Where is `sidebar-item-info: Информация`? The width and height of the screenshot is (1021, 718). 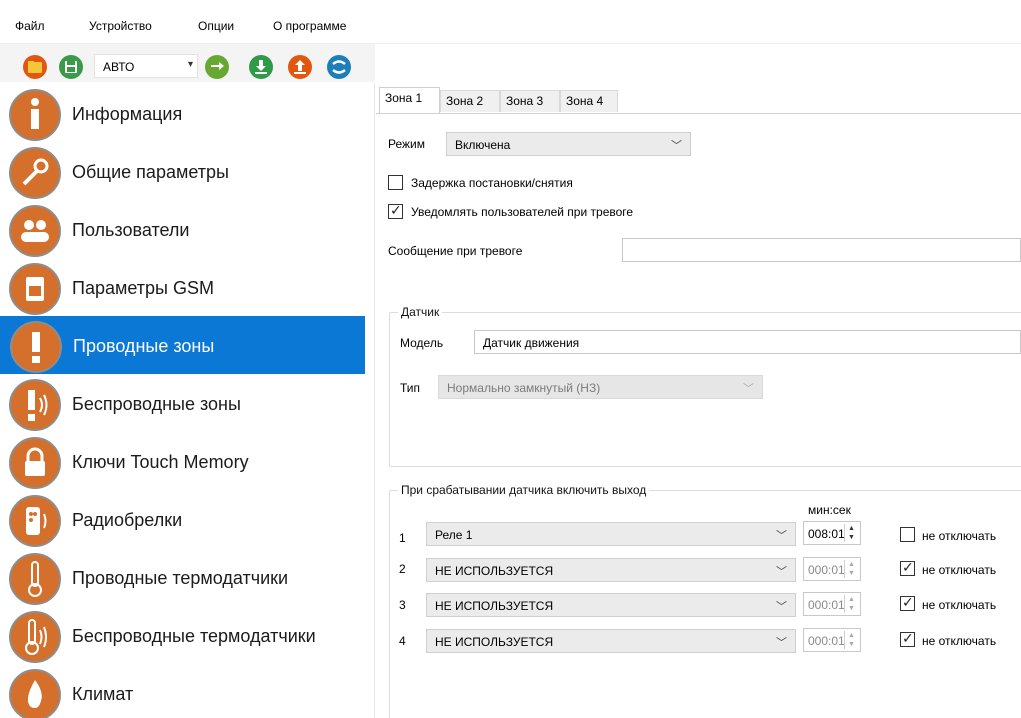
sidebar-item-info: Информация is located at coordinates (182, 113).